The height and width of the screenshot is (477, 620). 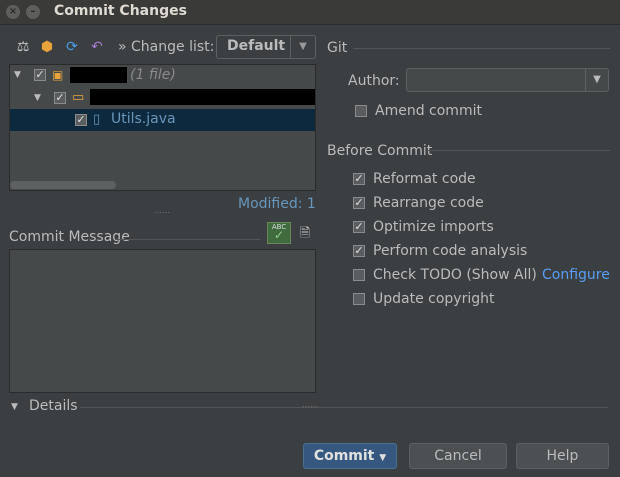 I want to click on message-history-icon: 🗎, so click(x=305, y=233).